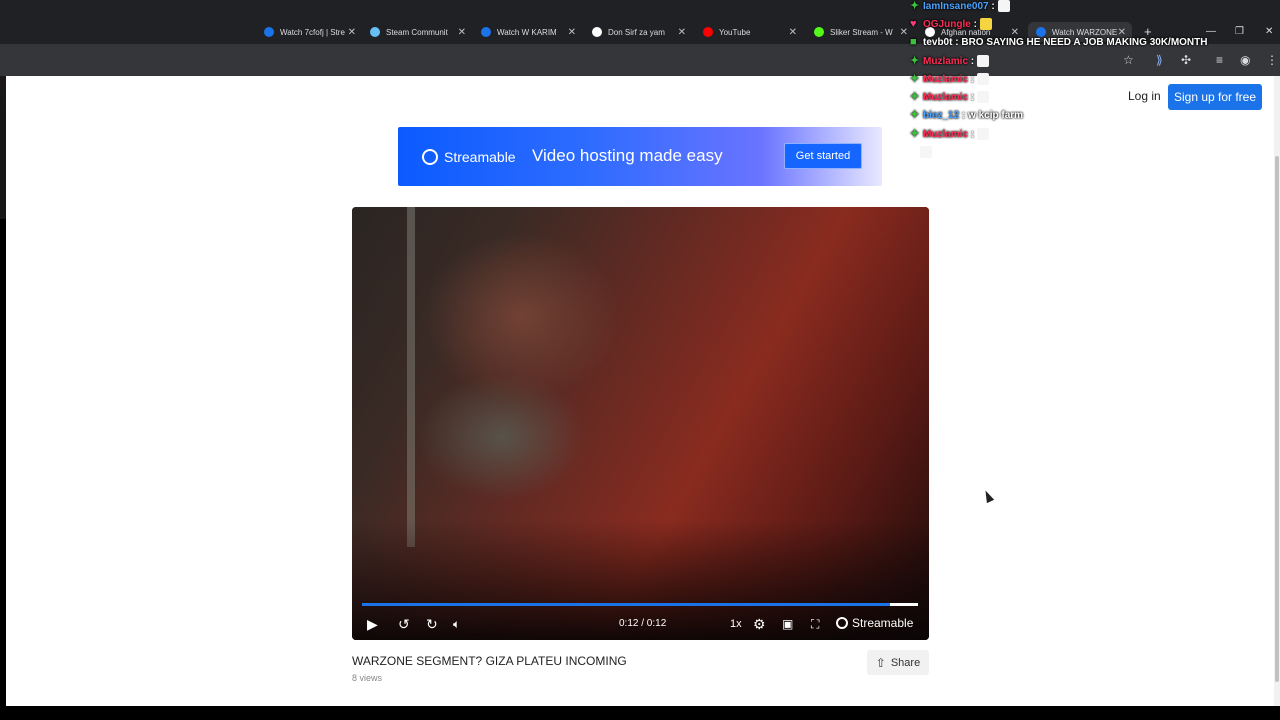 This screenshot has width=1280, height=720. I want to click on cast-icon: ⟫, so click(1159, 60).